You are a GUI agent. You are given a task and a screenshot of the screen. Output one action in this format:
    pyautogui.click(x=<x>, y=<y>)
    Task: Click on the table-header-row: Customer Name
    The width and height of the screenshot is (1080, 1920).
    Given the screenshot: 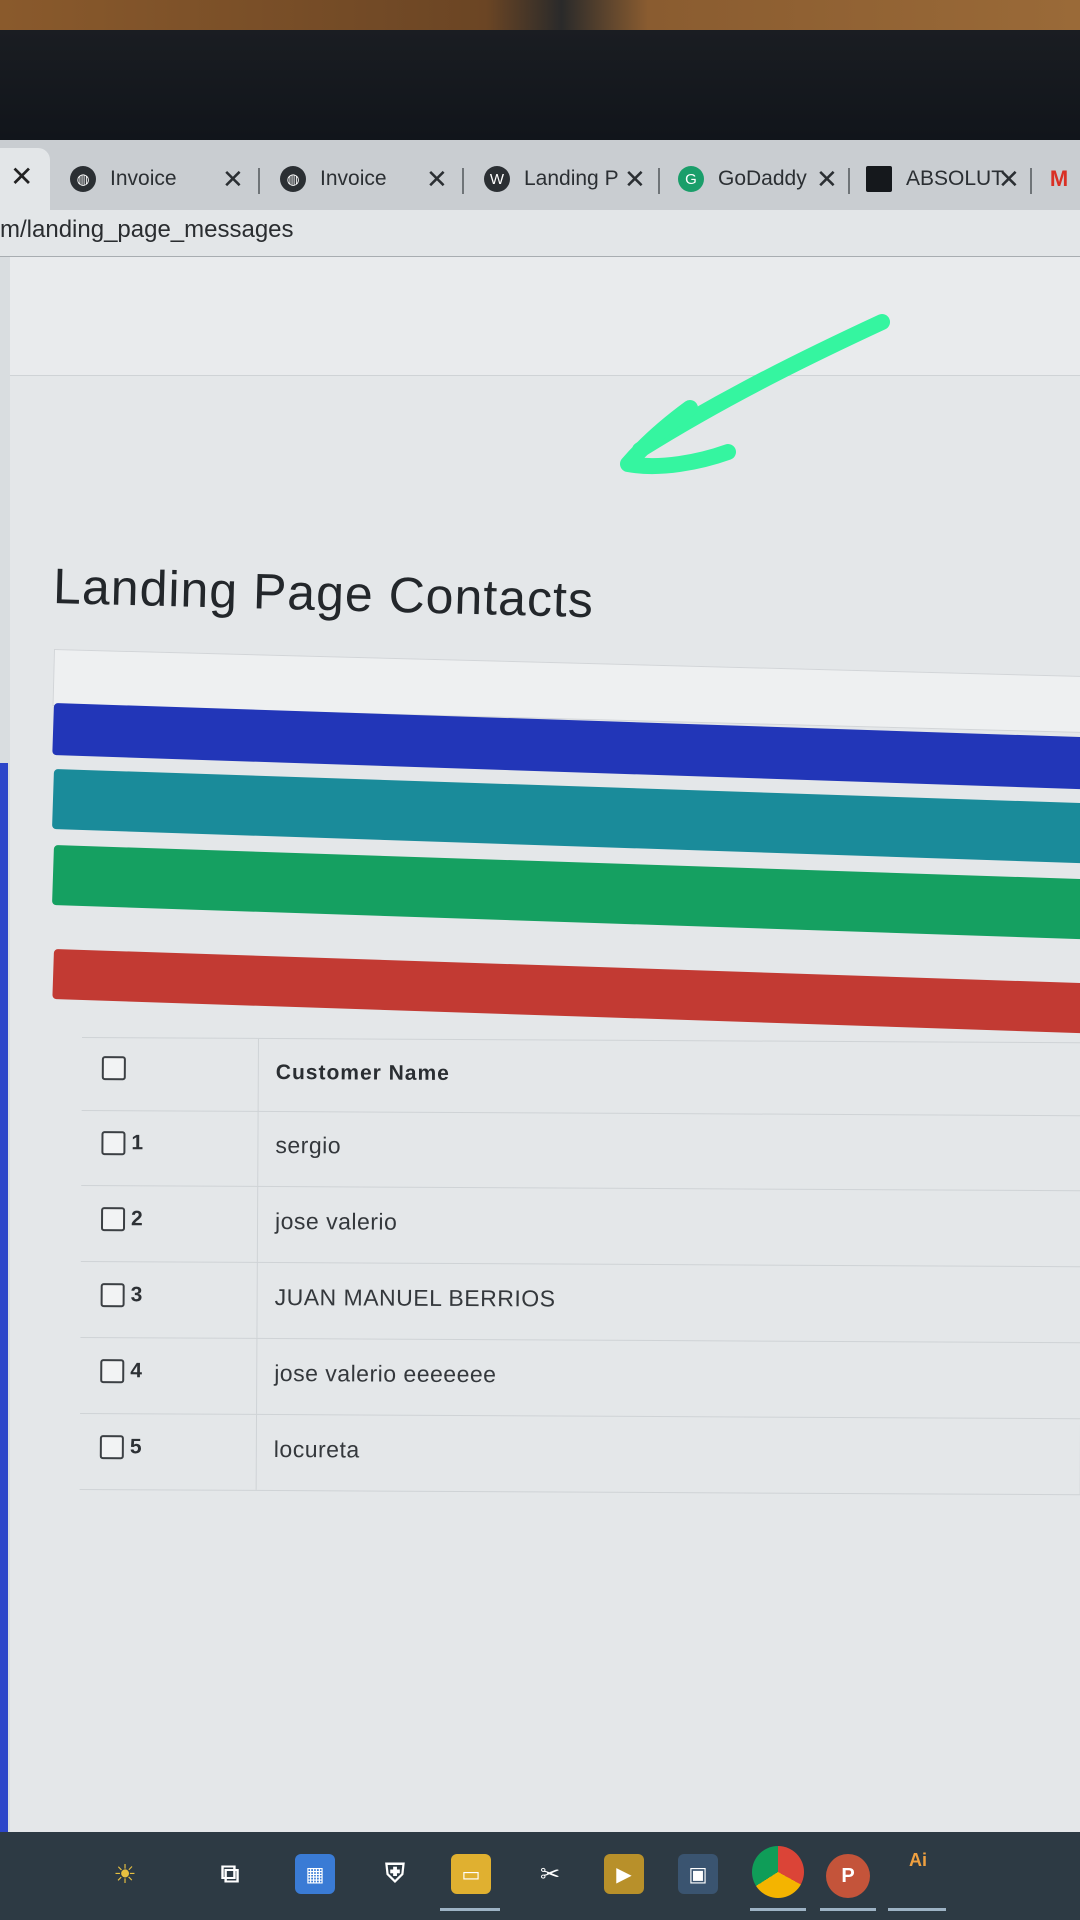 What is the action you would take?
    pyautogui.click(x=580, y=1077)
    